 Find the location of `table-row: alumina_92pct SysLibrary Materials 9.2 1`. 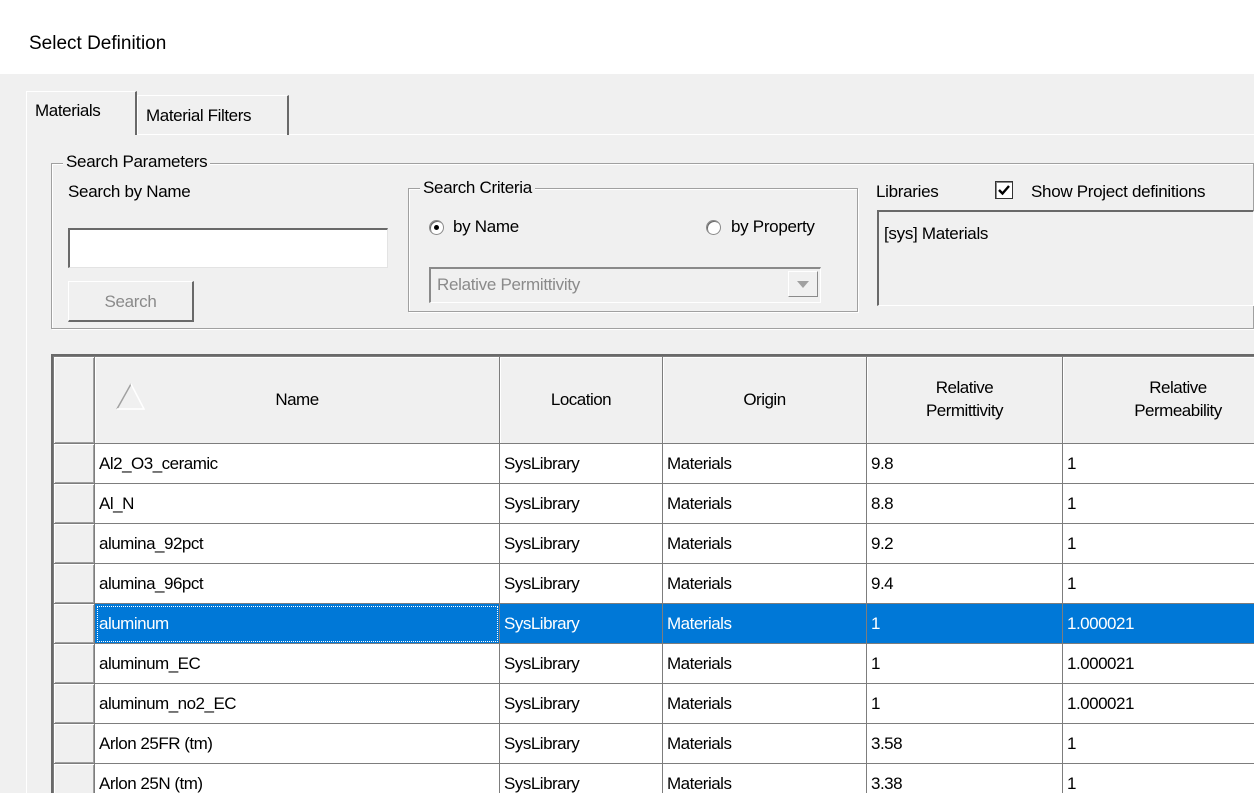

table-row: alumina_92pct SysLibrary Materials 9.2 1 is located at coordinates (653, 543).